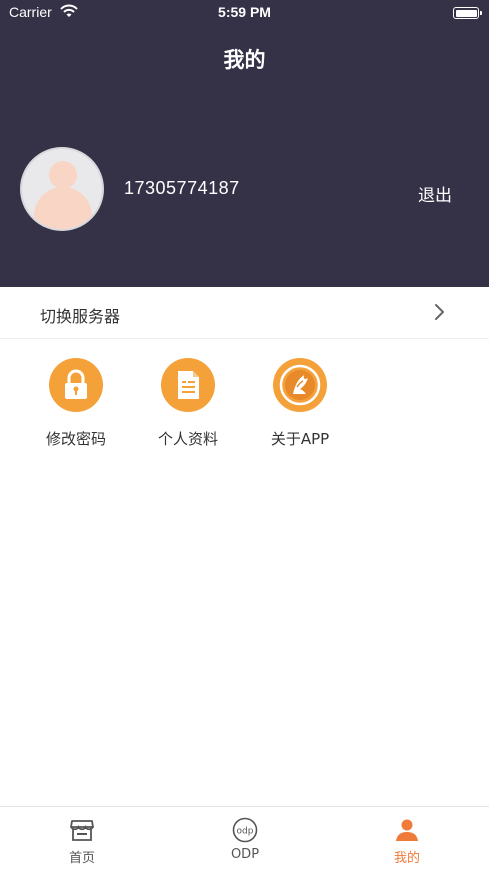 Image resolution: width=489 pixels, height=875 pixels. Describe the element at coordinates (467, 13) in the screenshot. I see `battery-icon` at that location.